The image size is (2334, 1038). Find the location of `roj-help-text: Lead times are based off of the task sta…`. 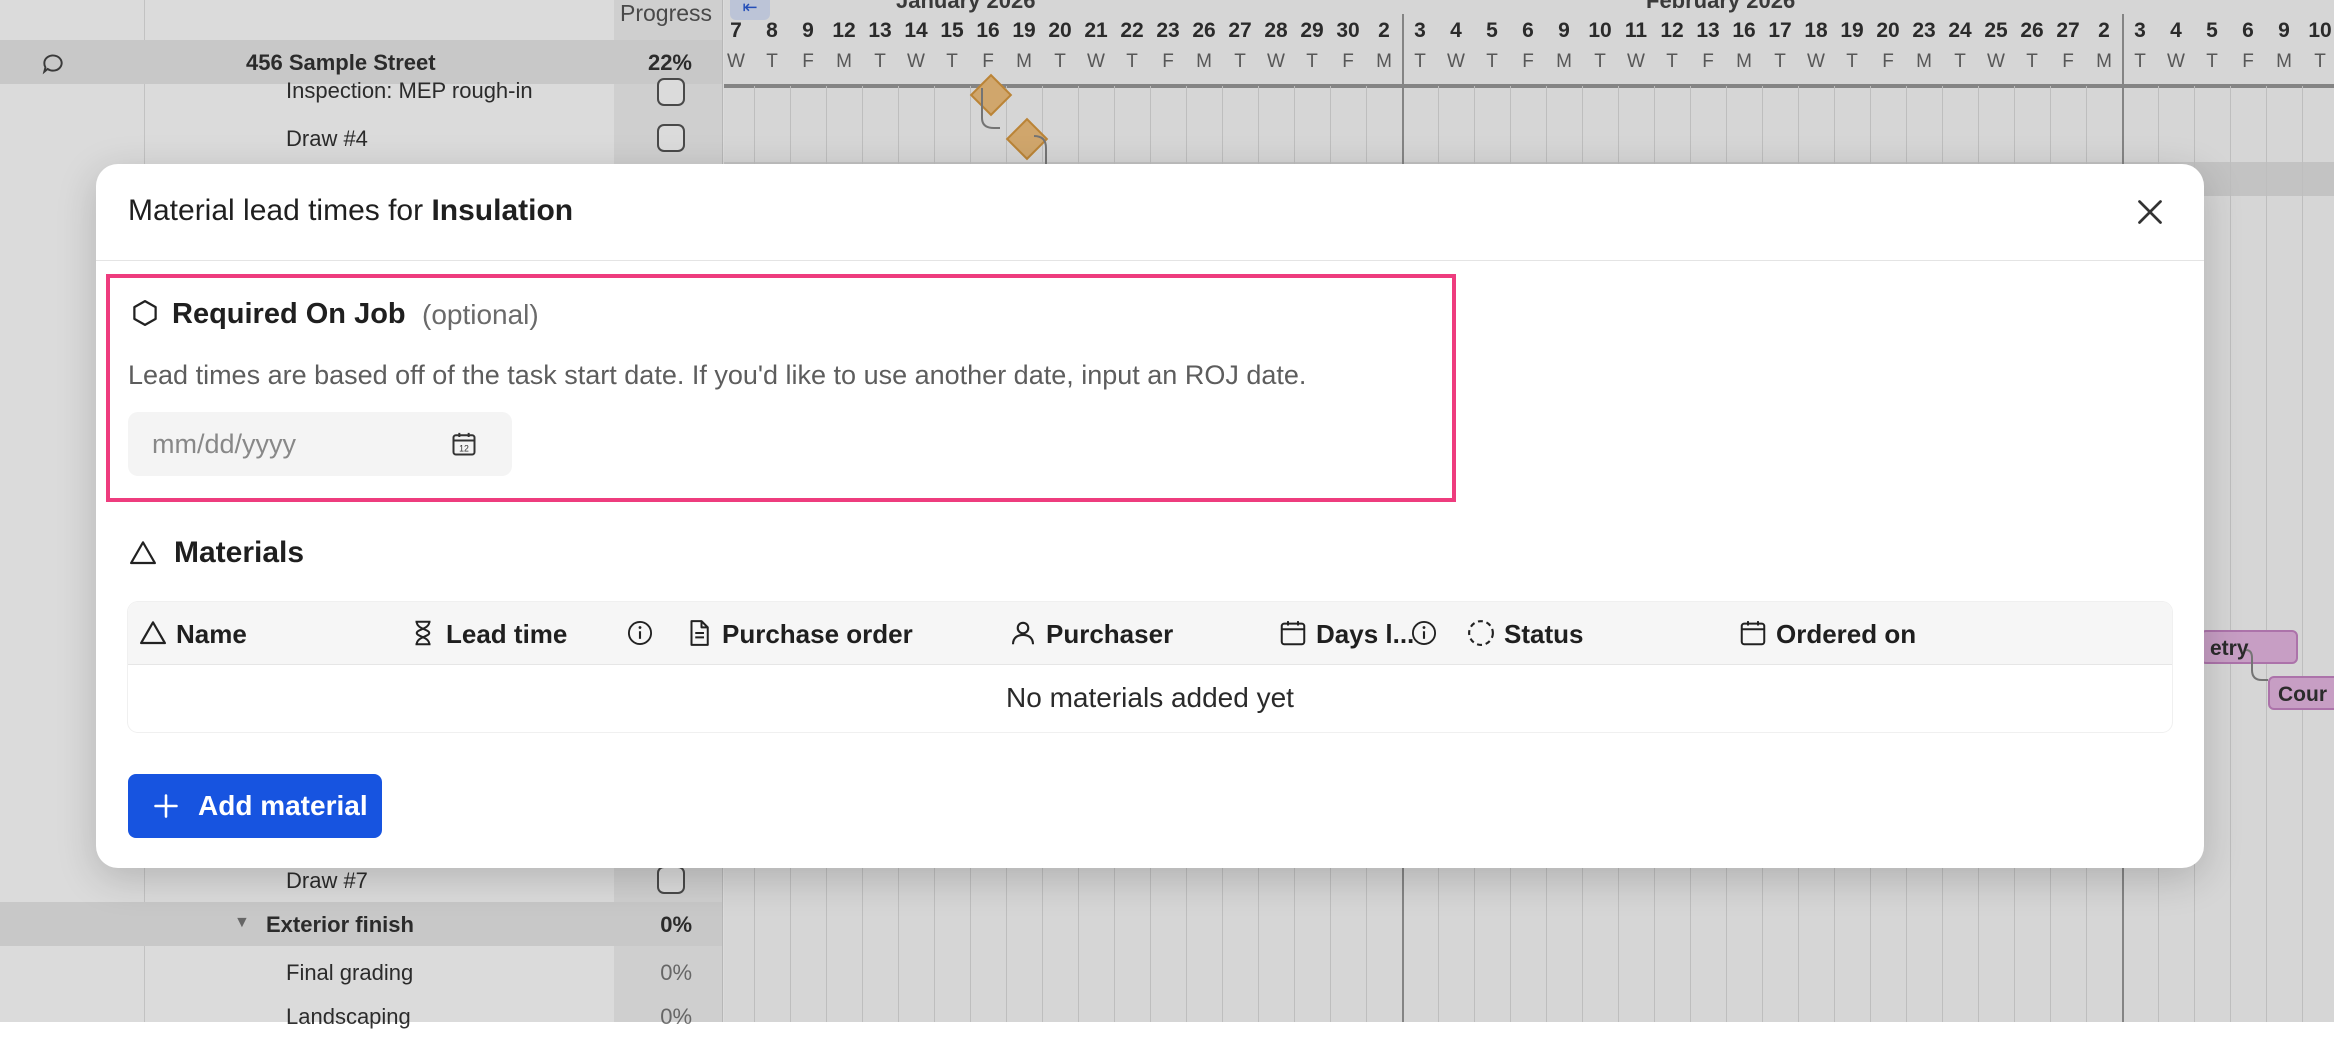

roj-help-text: Lead times are based off of the task sta… is located at coordinates (717, 375).